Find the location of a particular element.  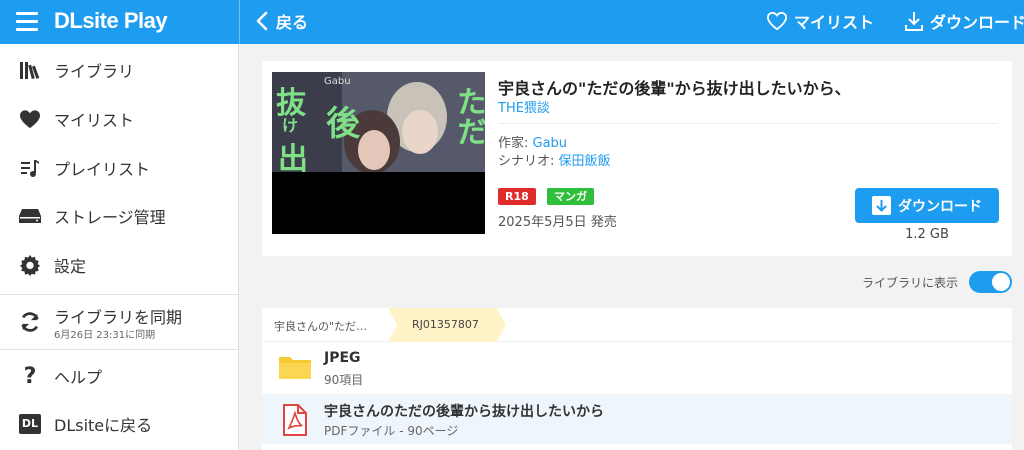

author-label: 作家: is located at coordinates (515, 143).